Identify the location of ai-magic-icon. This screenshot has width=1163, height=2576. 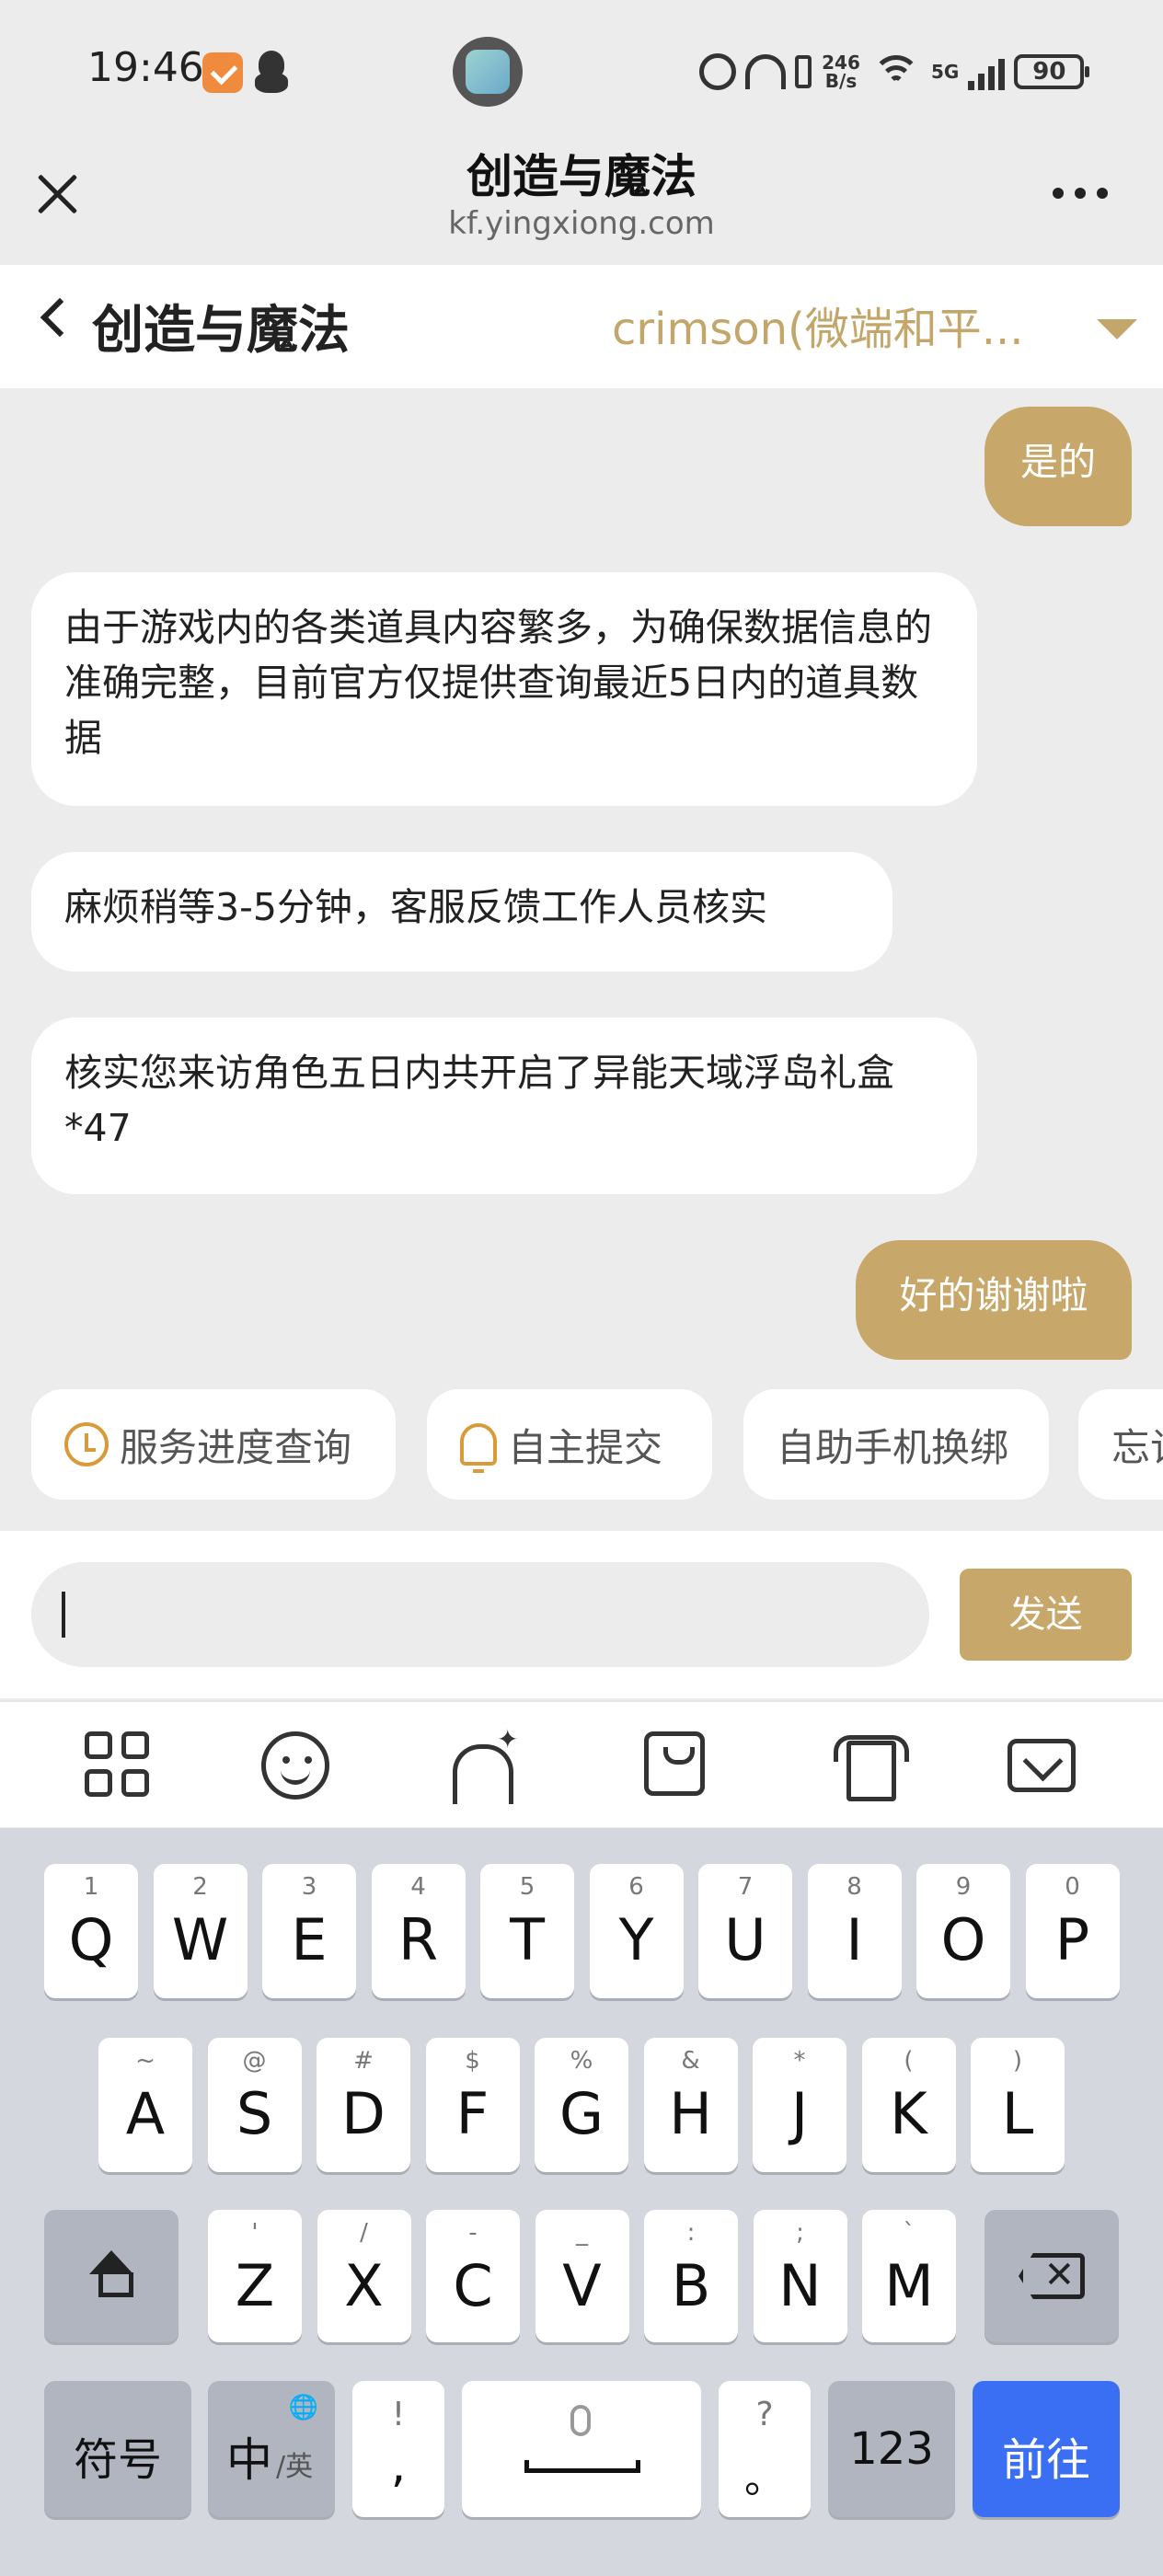
(484, 1764).